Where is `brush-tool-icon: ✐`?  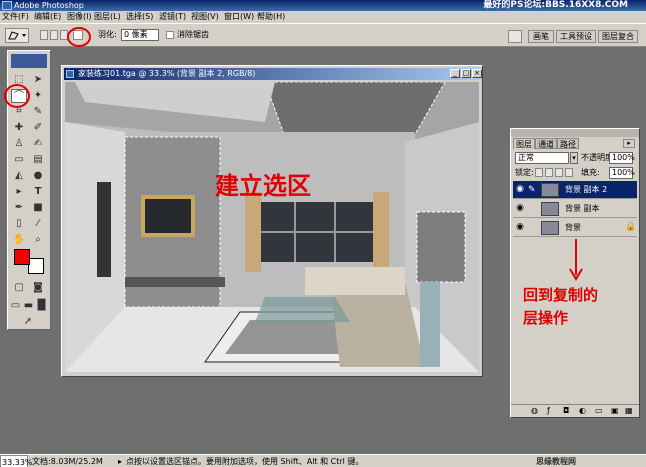 brush-tool-icon: ✐ is located at coordinates (38, 128).